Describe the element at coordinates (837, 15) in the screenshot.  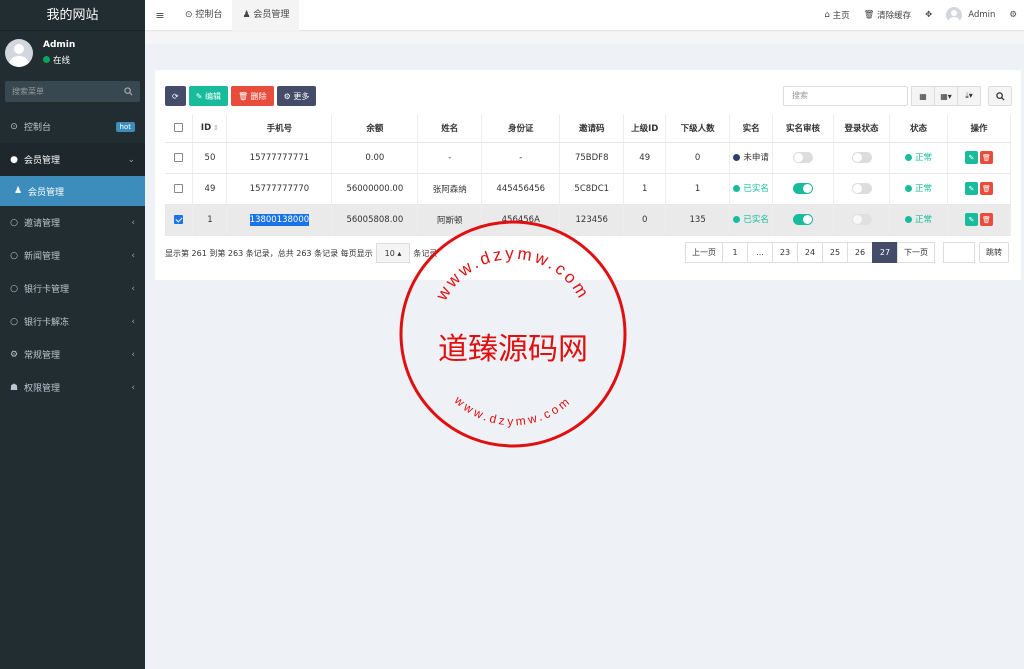
I see `home-link: ⌂ 主页` at that location.